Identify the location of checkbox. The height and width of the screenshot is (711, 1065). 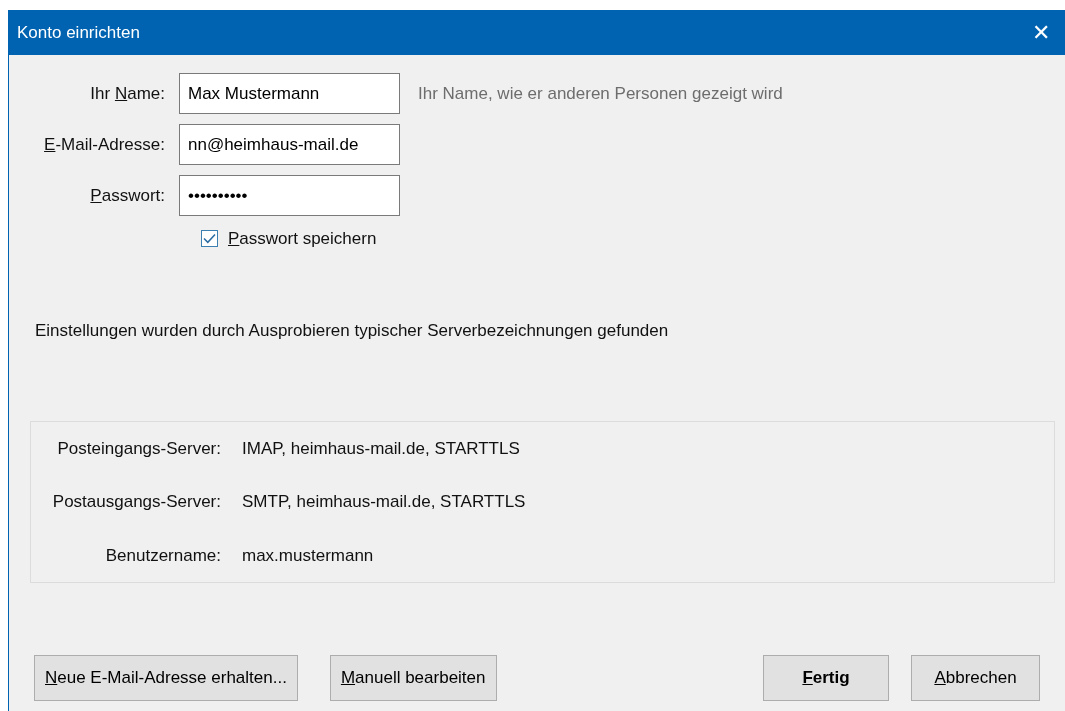
(209, 239).